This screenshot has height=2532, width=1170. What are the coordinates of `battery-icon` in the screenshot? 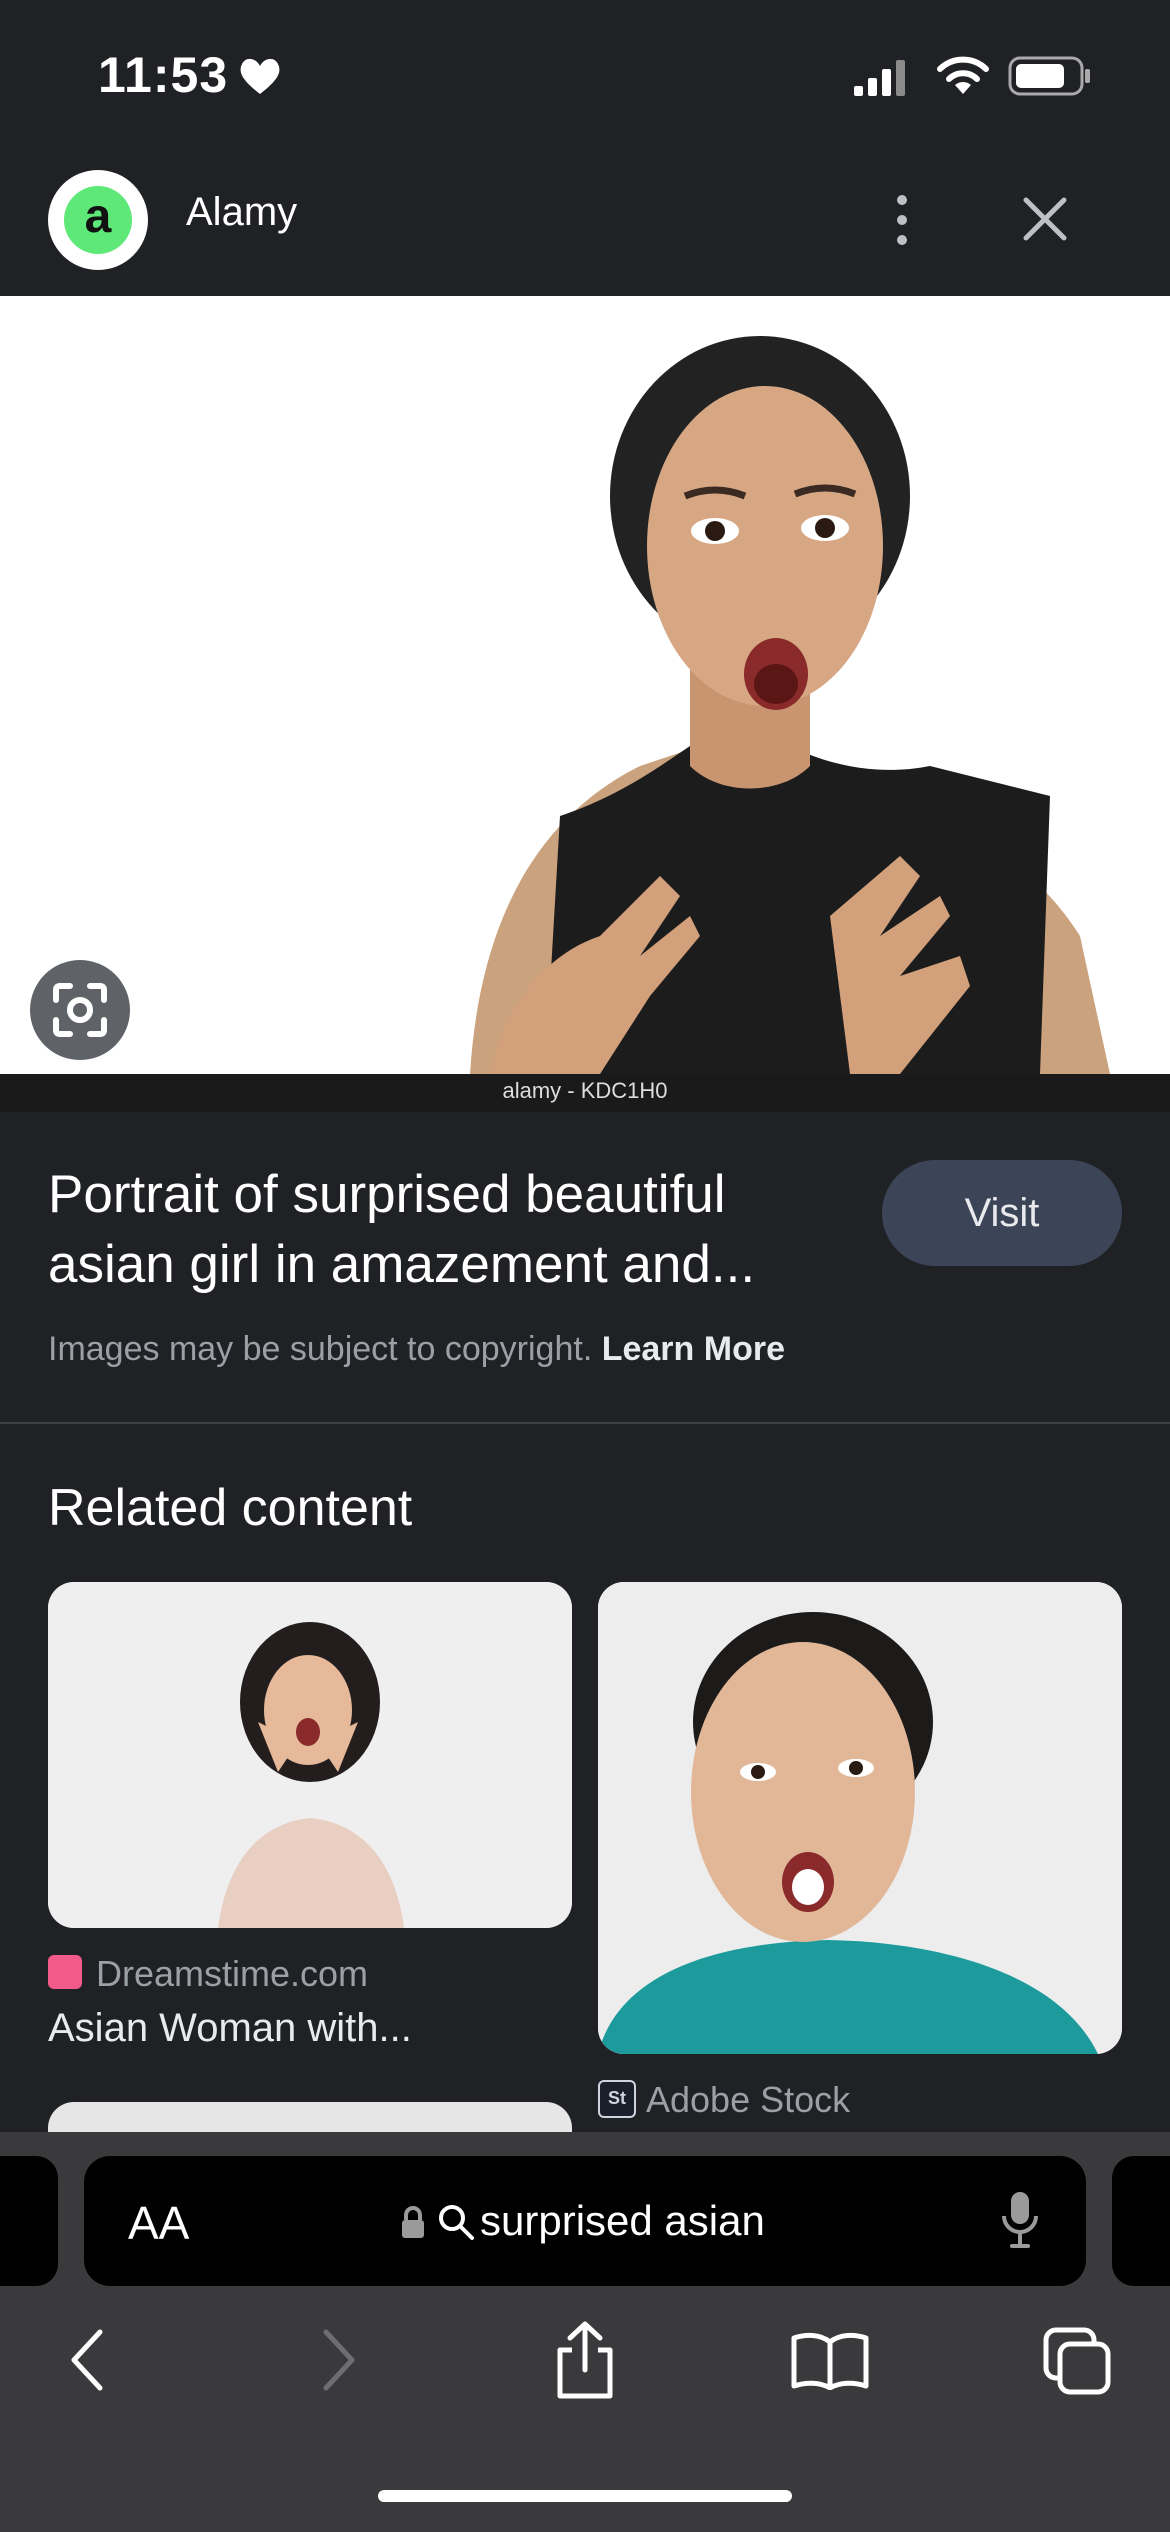 It's located at (1049, 76).